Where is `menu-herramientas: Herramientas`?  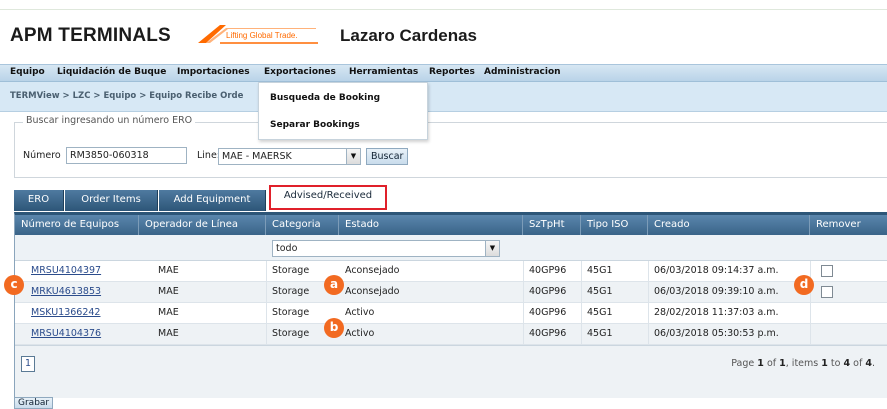
menu-herramientas: Herramientas is located at coordinates (383, 72).